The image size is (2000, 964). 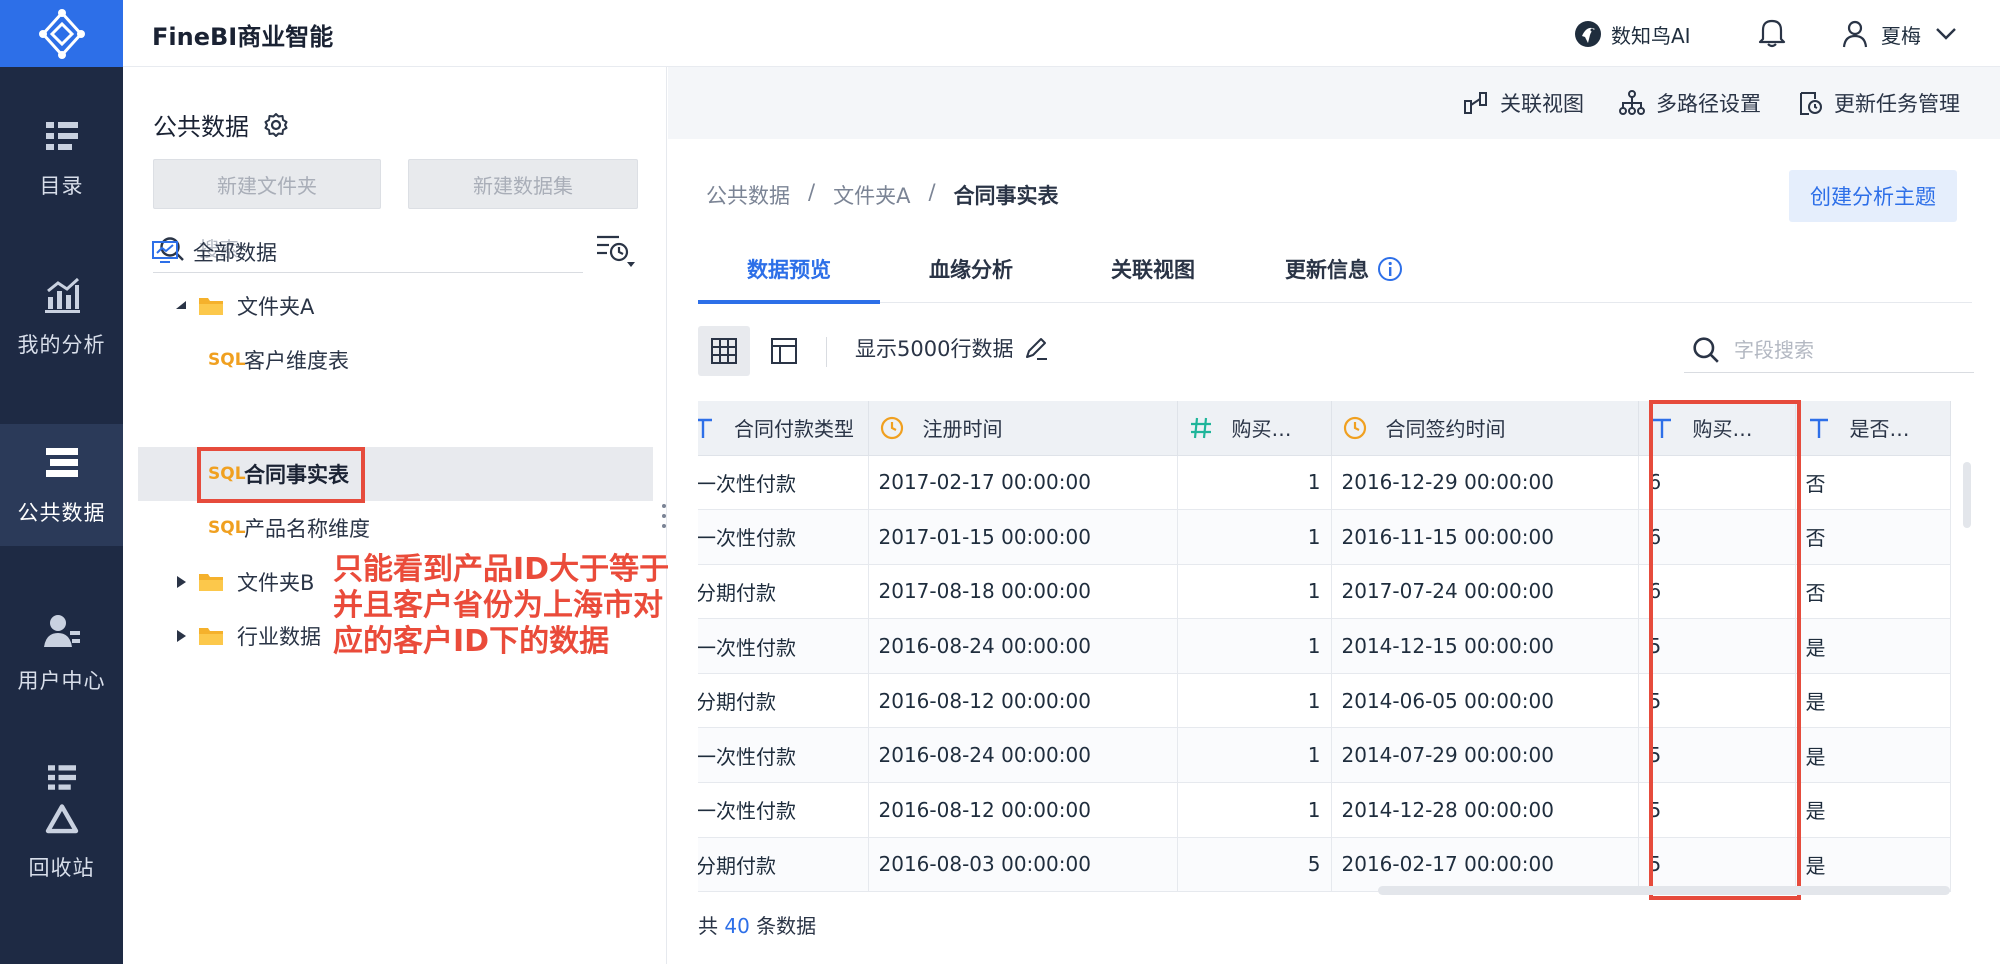 I want to click on brand-title: FineBI商业智能, so click(x=243, y=37).